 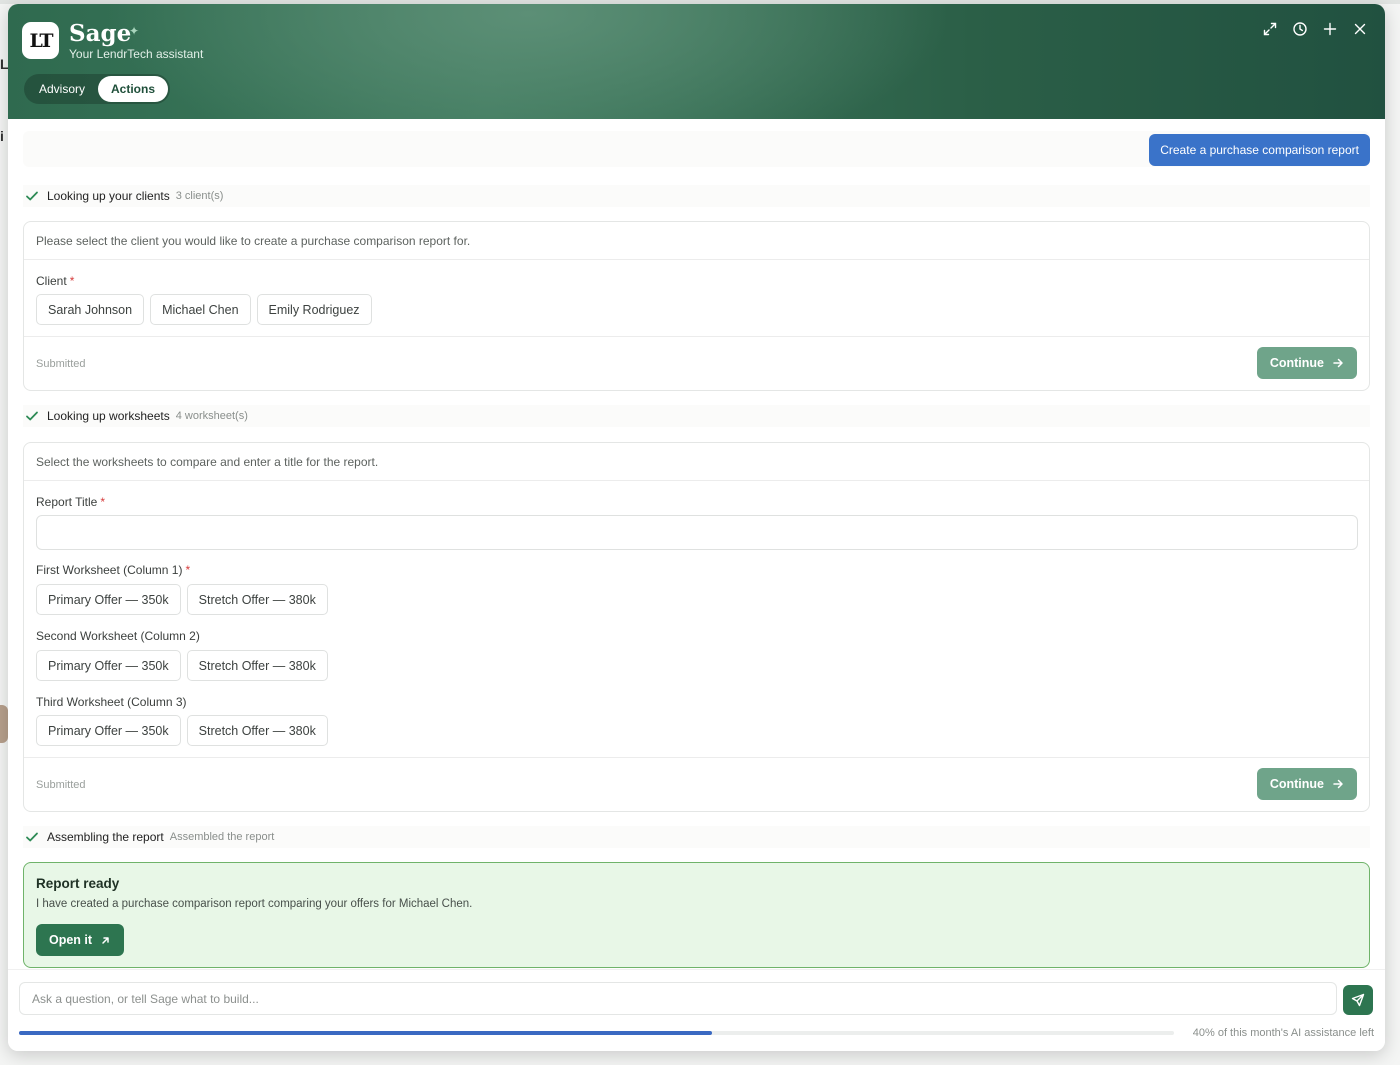 What do you see at coordinates (1283, 1033) in the screenshot?
I see `usage-remaining-text: 40% of this month's AI assistance left` at bounding box center [1283, 1033].